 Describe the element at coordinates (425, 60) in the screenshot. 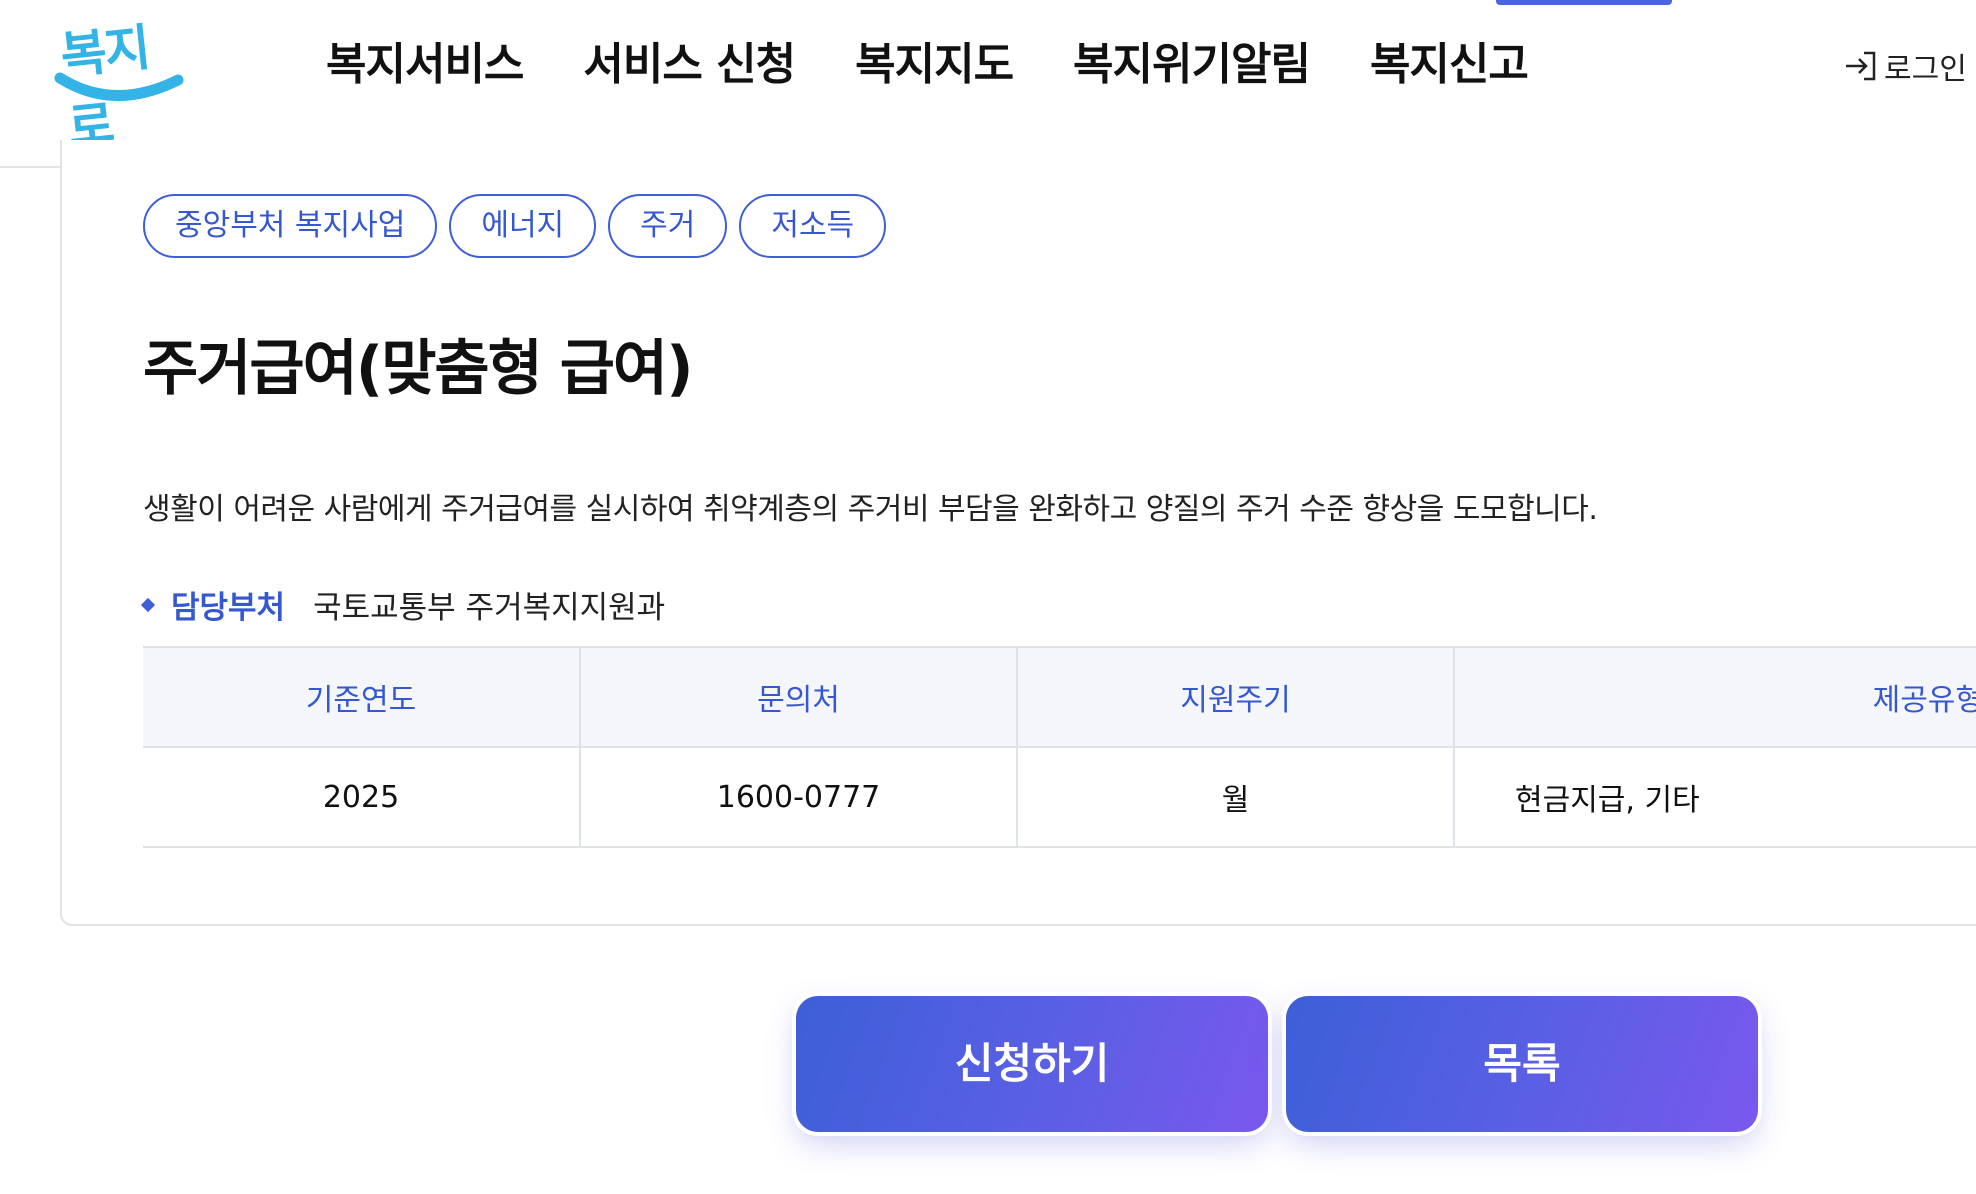

I see `nav-item-welfare-service: 복지서비스` at that location.